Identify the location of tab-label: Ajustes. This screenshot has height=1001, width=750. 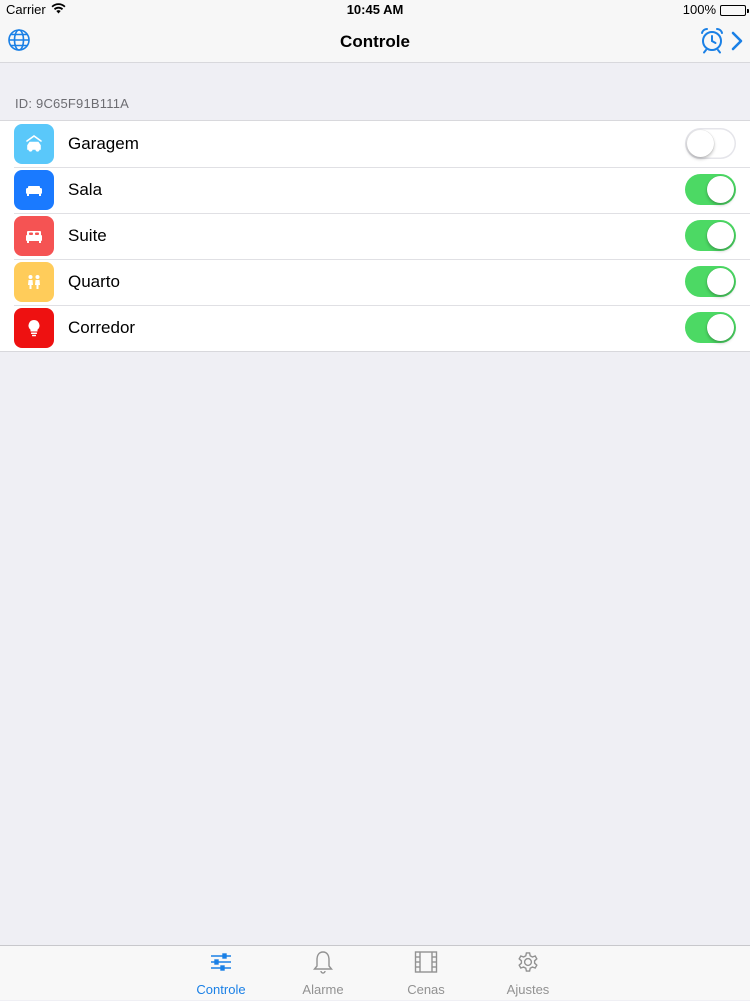
(528, 989).